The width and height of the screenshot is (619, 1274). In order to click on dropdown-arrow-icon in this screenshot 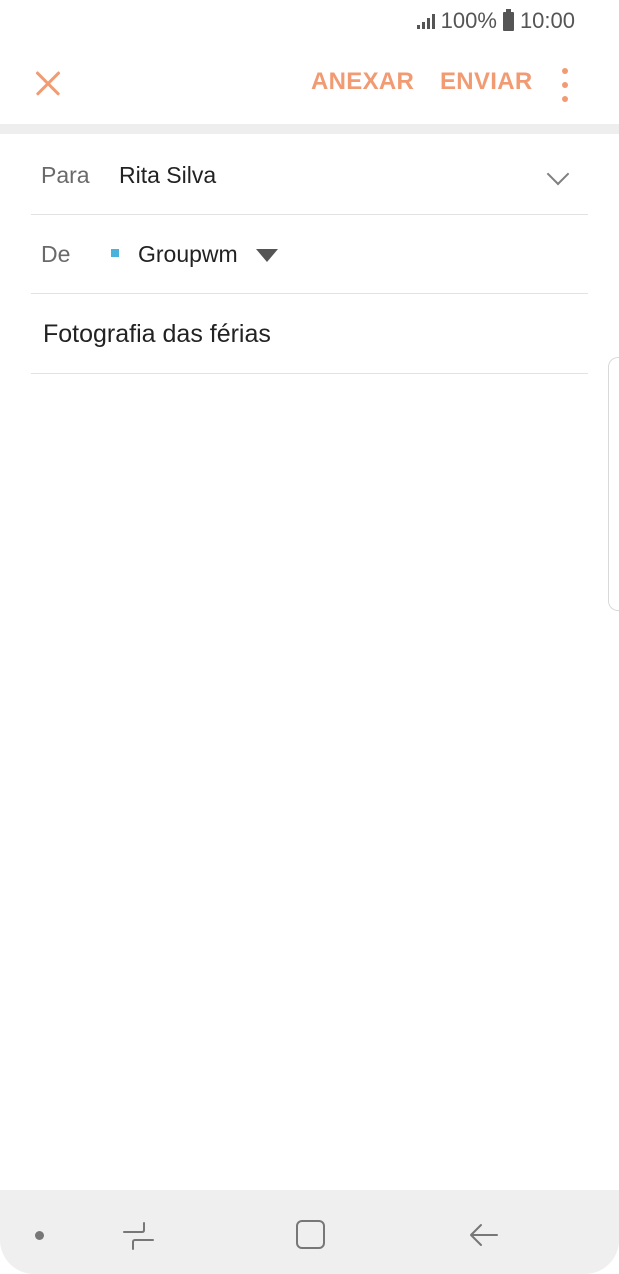, I will do `click(267, 255)`.